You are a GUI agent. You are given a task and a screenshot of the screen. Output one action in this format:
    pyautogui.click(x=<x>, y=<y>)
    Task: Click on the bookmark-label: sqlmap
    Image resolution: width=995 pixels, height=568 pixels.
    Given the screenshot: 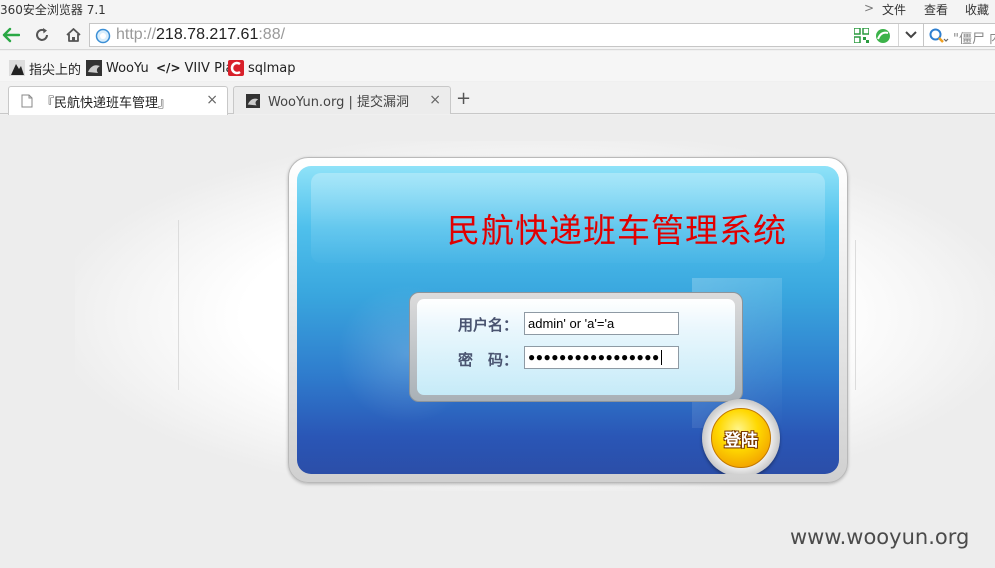 What is the action you would take?
    pyautogui.click(x=272, y=68)
    